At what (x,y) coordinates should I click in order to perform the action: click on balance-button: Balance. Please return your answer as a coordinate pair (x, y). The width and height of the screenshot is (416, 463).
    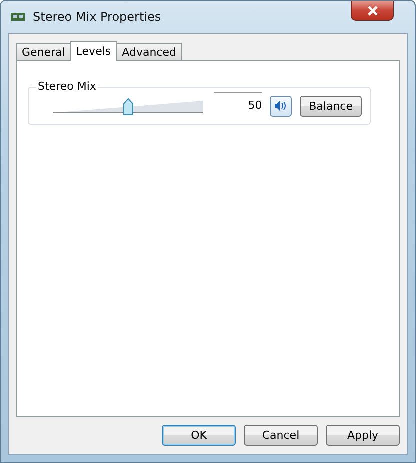
    Looking at the image, I should click on (331, 106).